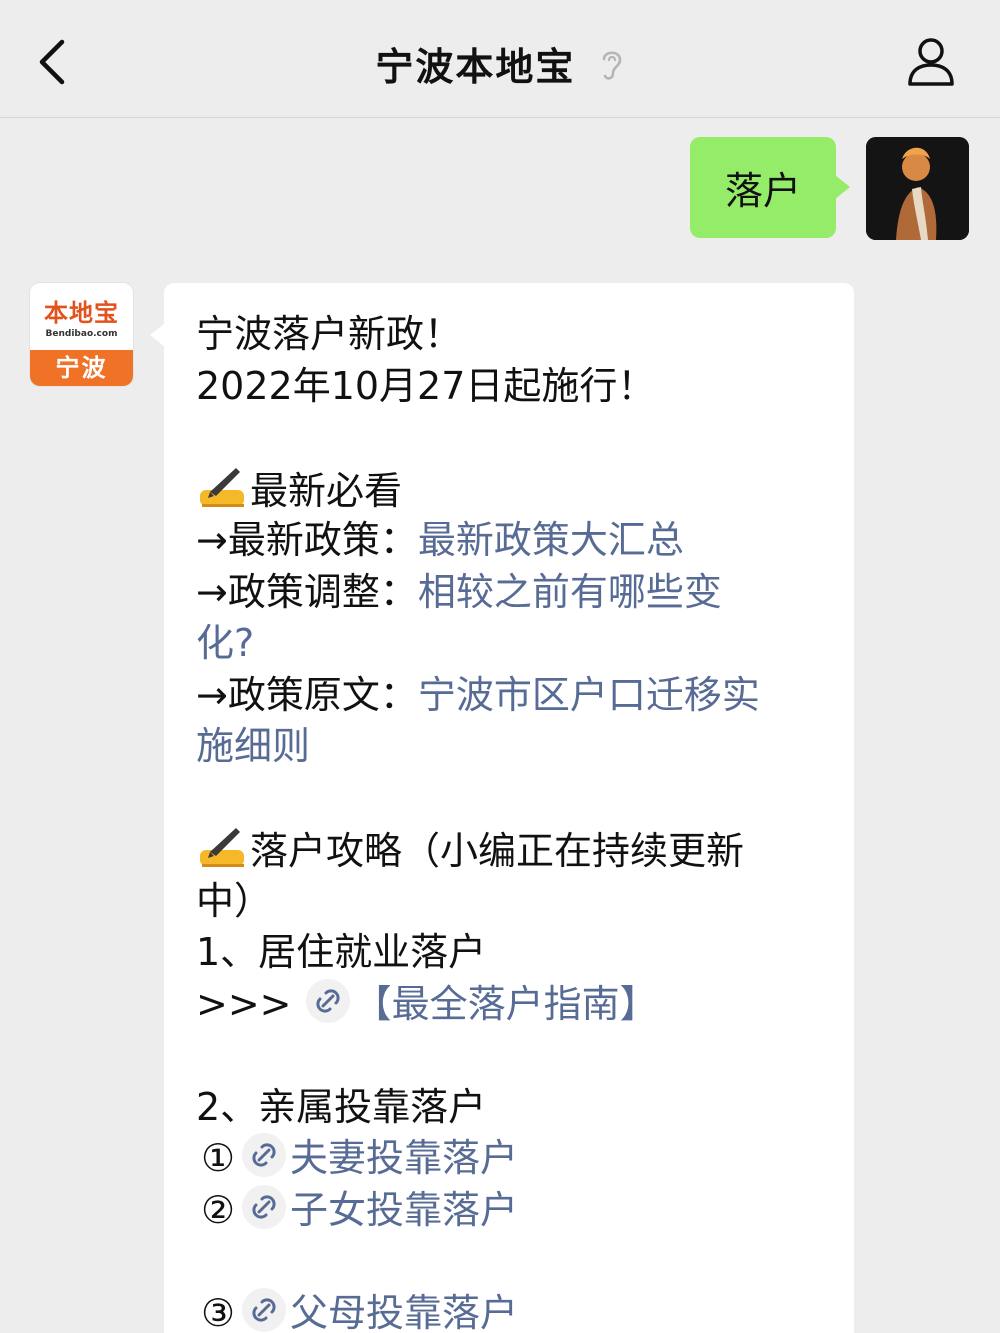  I want to click on chat-title: 宁波本地宝, so click(475, 67).